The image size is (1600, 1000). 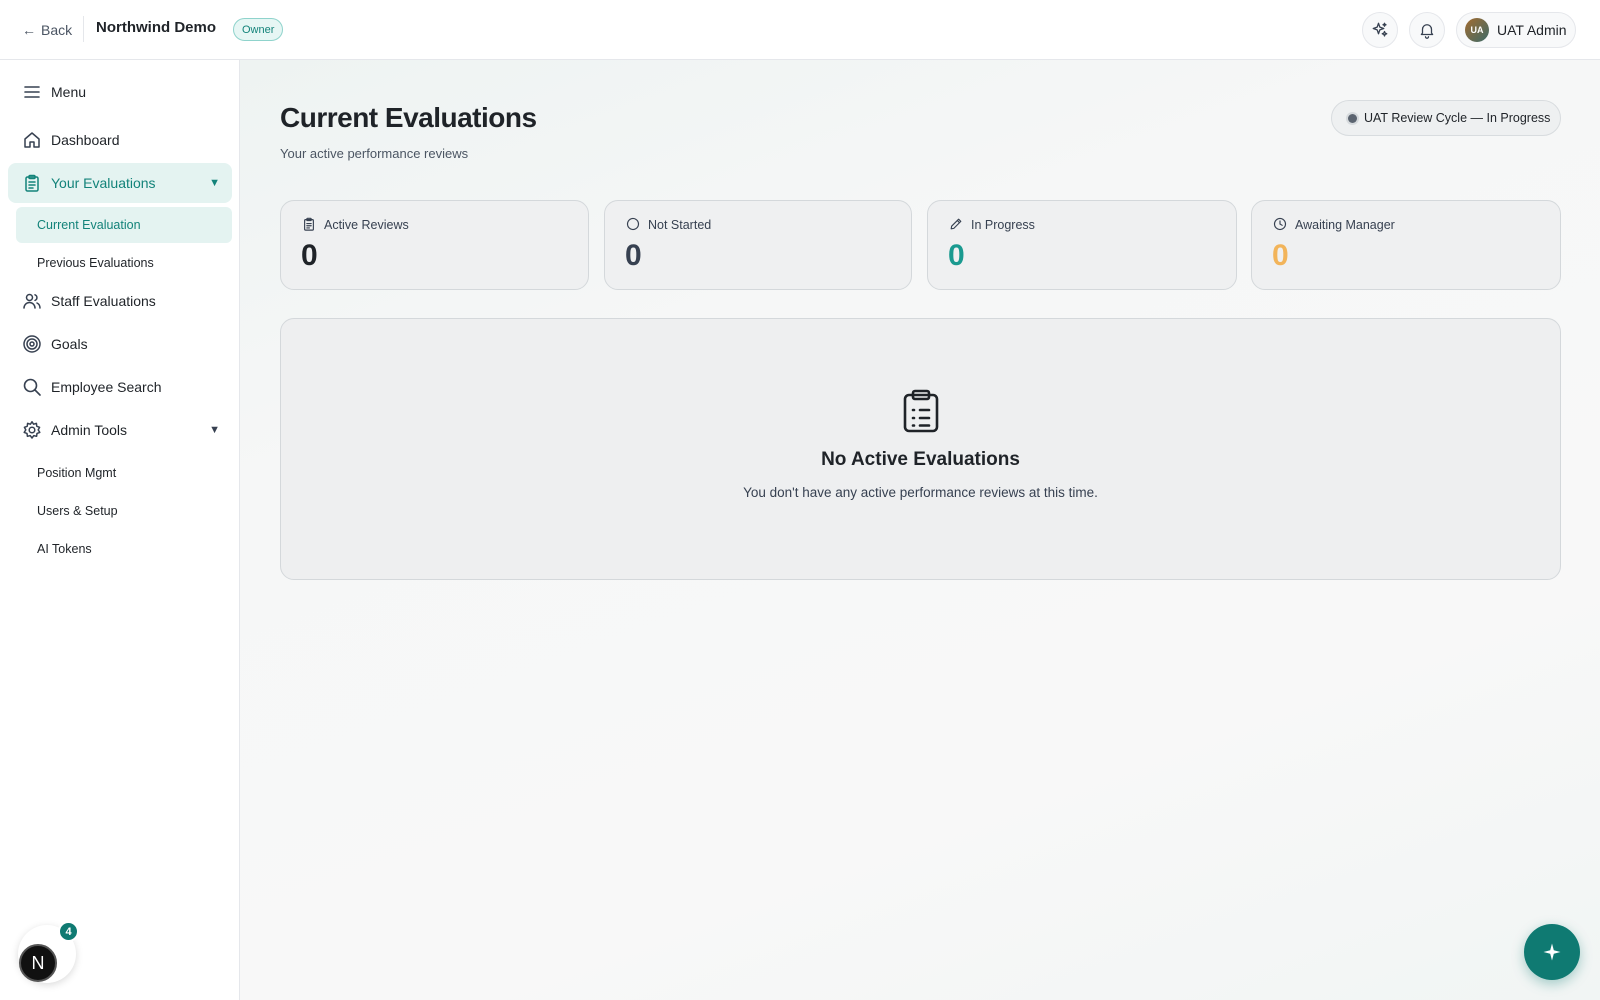 I want to click on menu-toggle: Menu, so click(x=120, y=92).